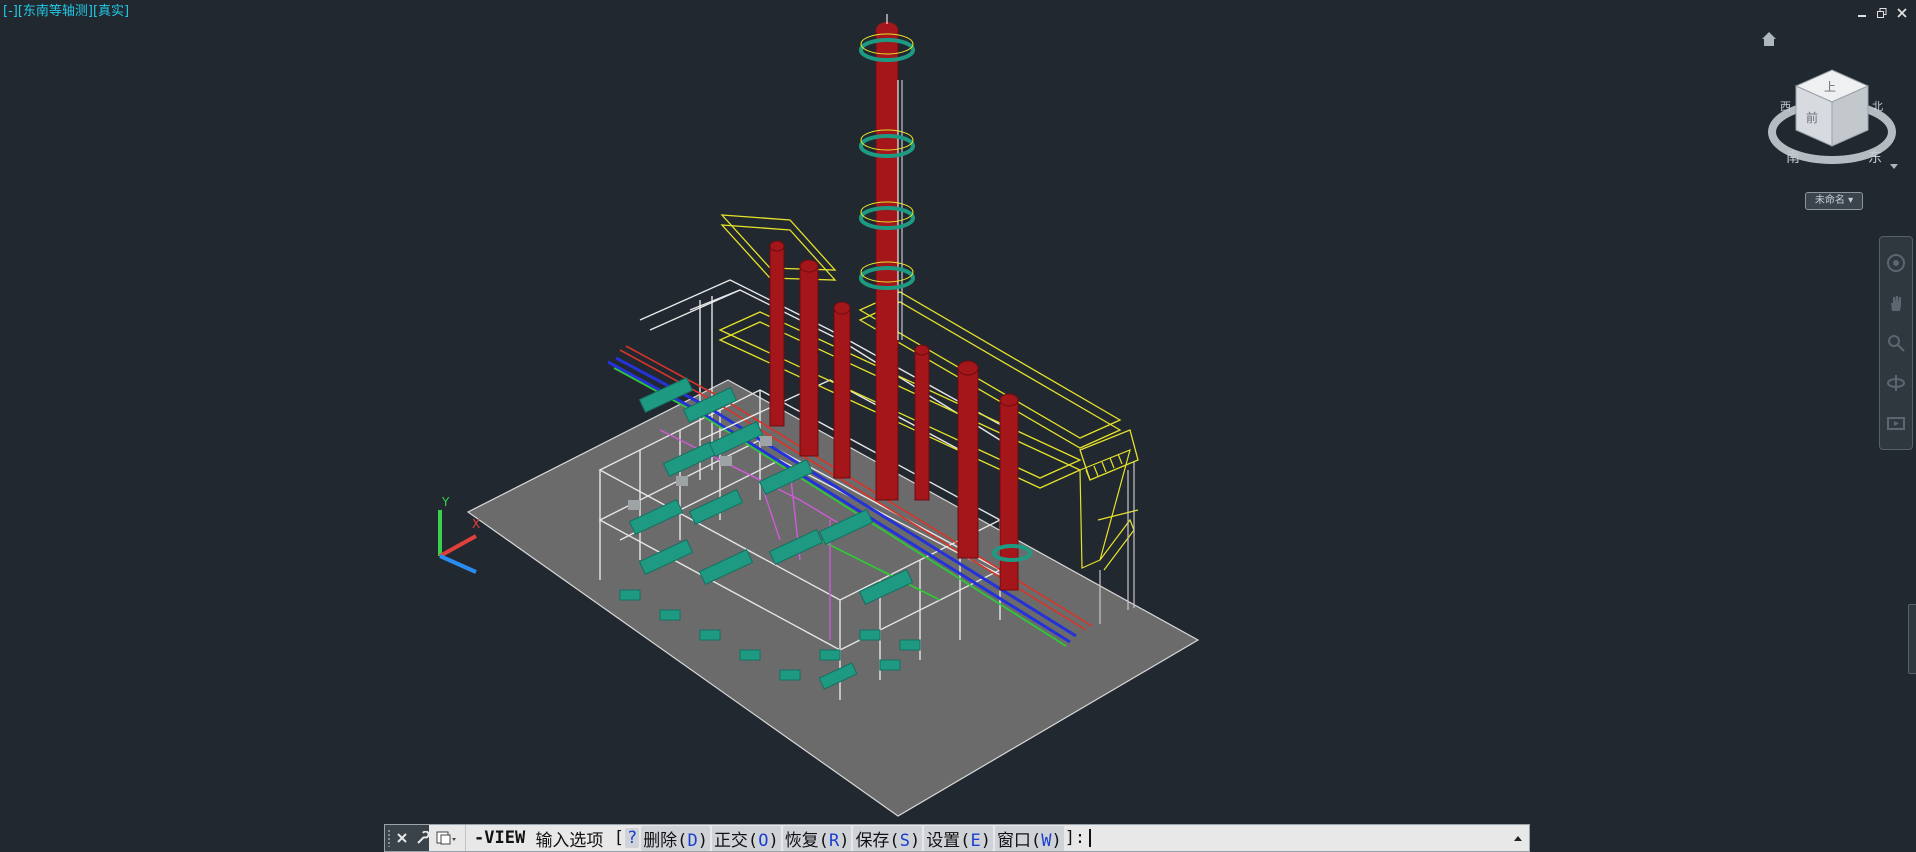  I want to click on distillation-column, so click(889, 257).